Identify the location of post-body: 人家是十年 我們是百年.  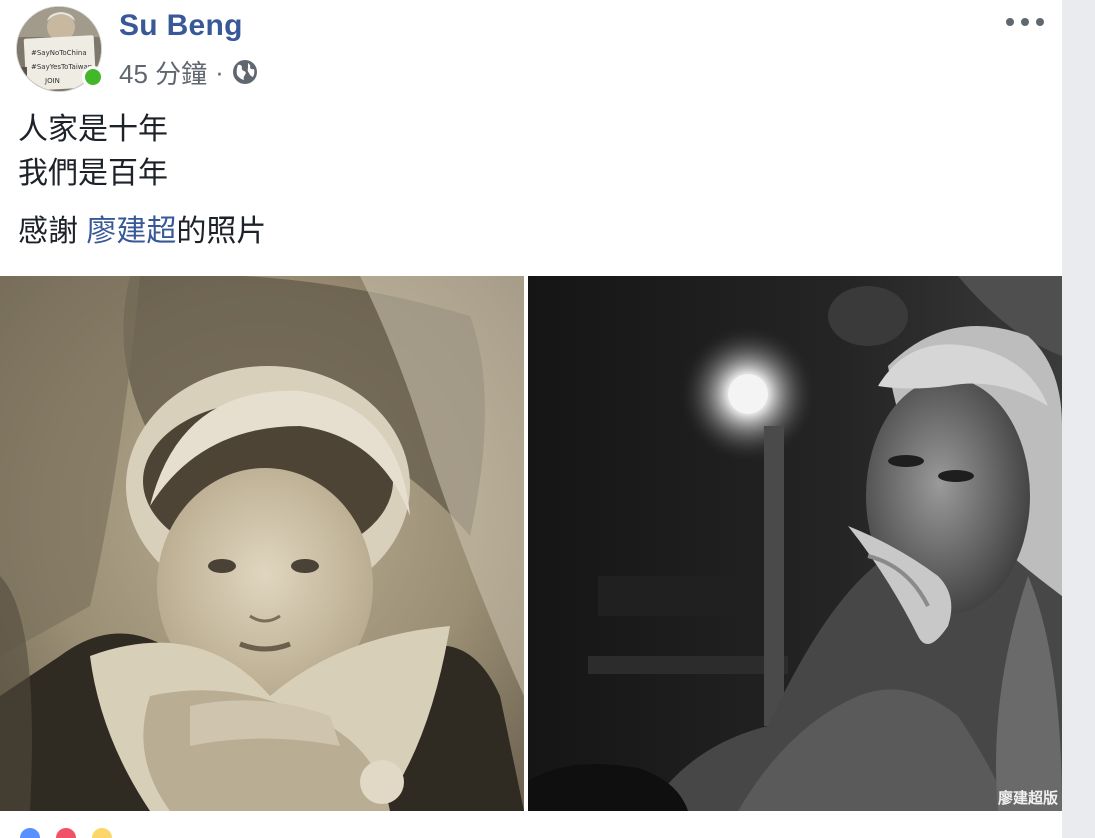
(93, 152).